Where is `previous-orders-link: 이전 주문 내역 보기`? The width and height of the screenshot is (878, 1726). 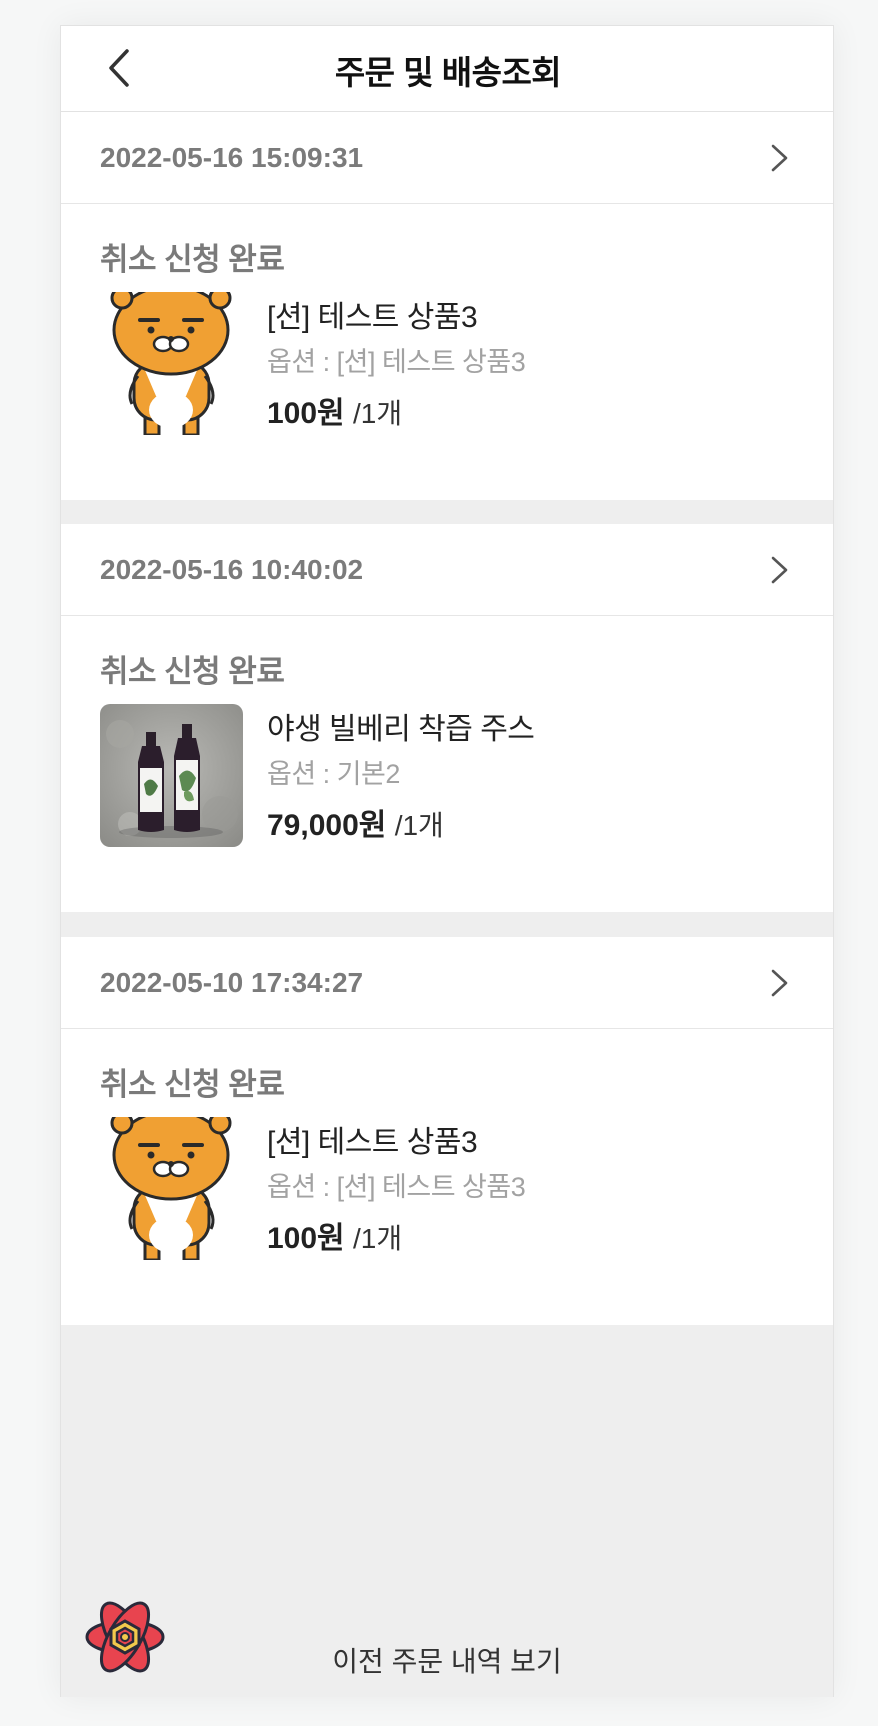
previous-orders-link: 이전 주문 내역 보기 is located at coordinates (447, 1660).